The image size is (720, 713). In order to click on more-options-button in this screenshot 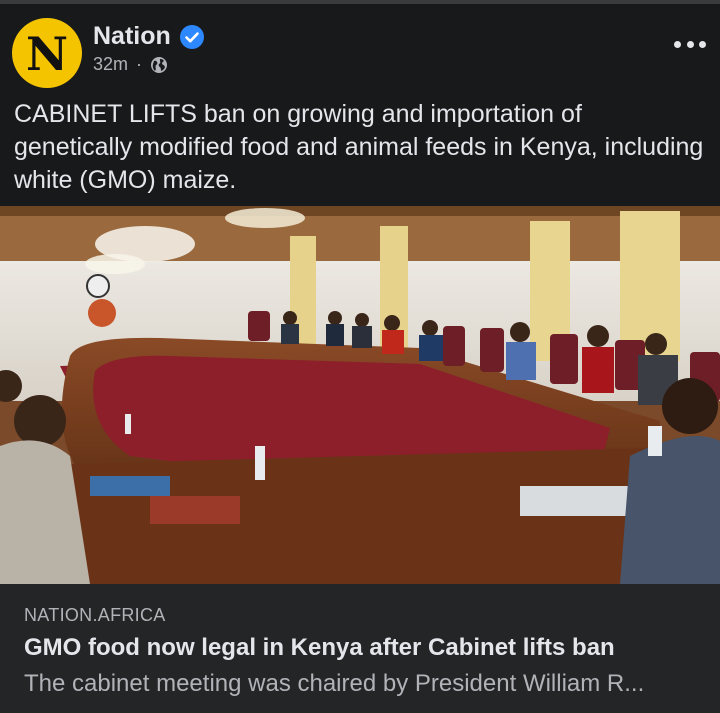, I will do `click(690, 44)`.